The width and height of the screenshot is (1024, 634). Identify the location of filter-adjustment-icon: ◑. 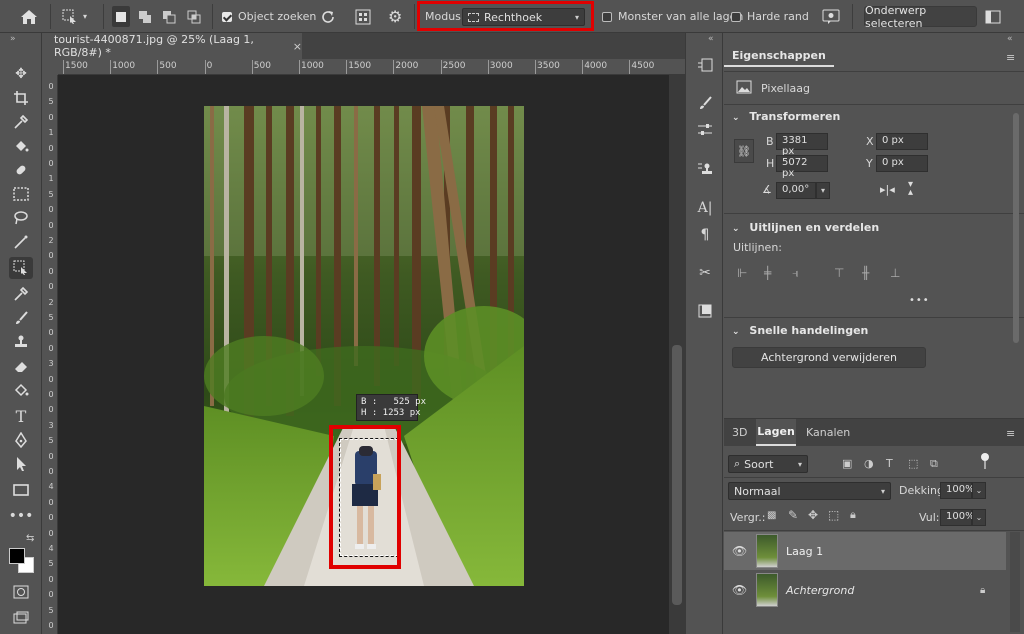
(869, 463).